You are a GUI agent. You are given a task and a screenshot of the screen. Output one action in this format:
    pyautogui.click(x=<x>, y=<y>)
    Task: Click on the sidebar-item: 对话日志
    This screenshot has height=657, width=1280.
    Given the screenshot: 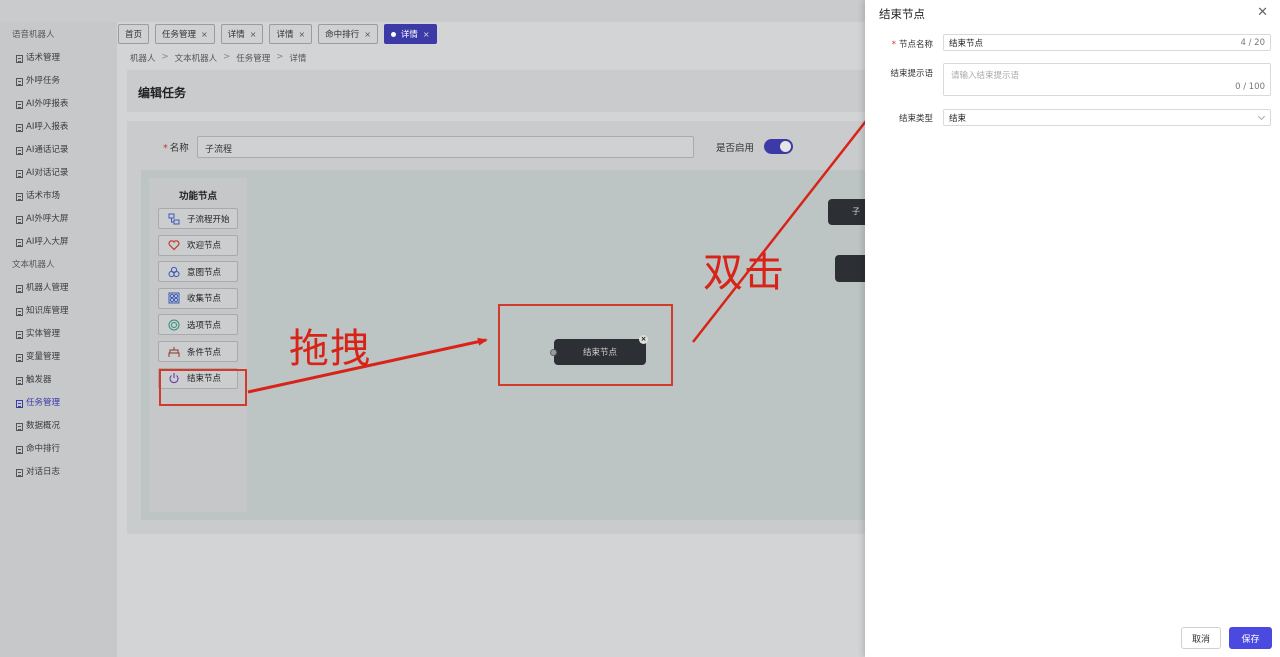 What is the action you would take?
    pyautogui.click(x=58, y=472)
    